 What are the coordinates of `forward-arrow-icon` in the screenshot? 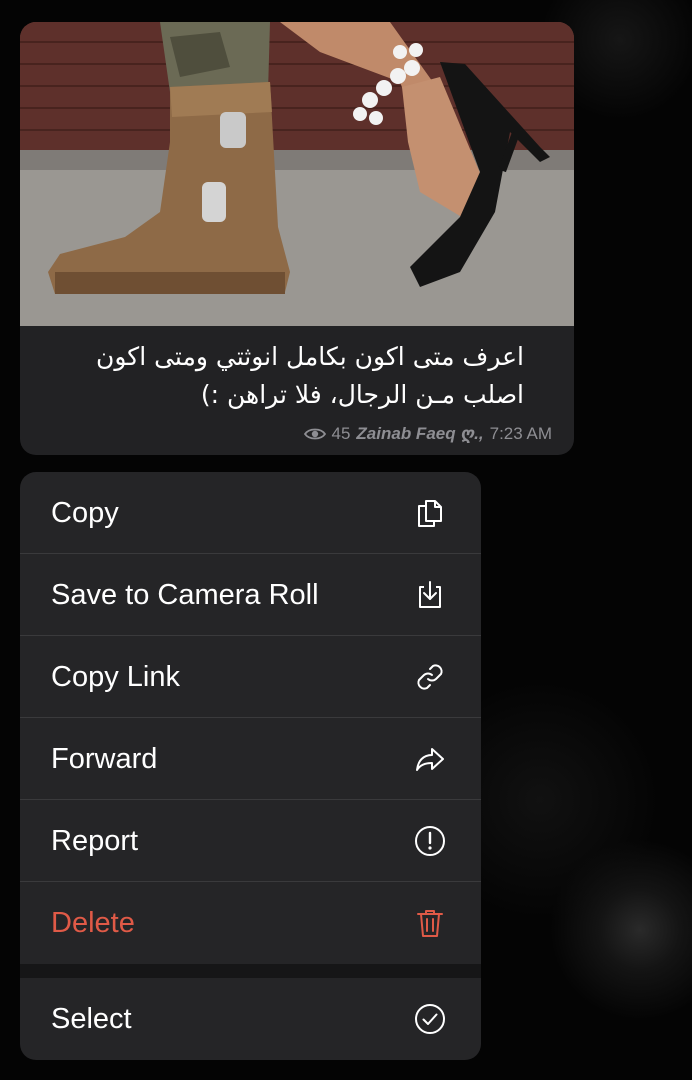 It's located at (430, 759).